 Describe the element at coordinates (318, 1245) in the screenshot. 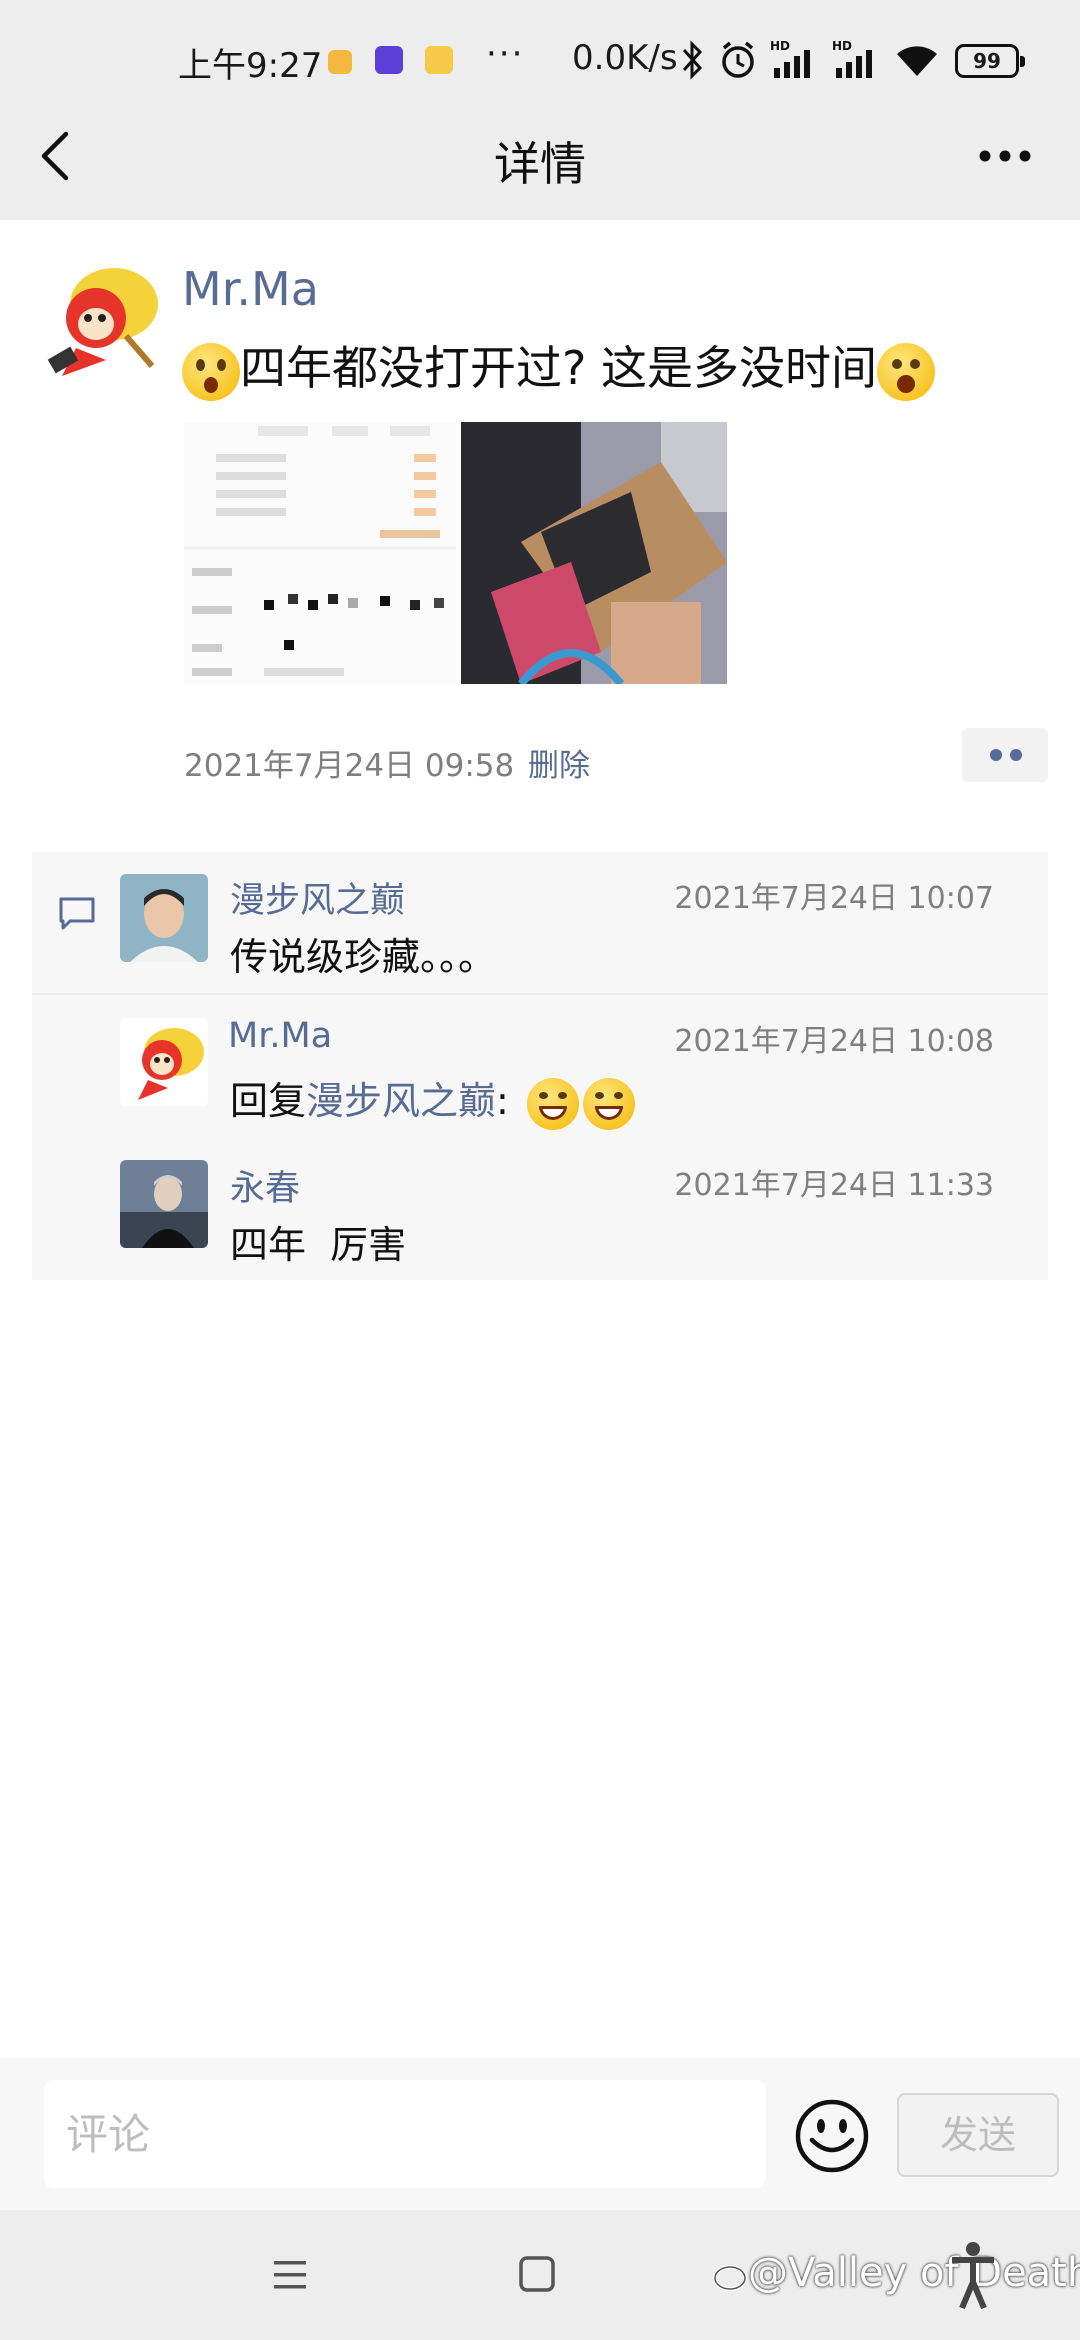

I see `comment-text: 四年 厉害` at that location.